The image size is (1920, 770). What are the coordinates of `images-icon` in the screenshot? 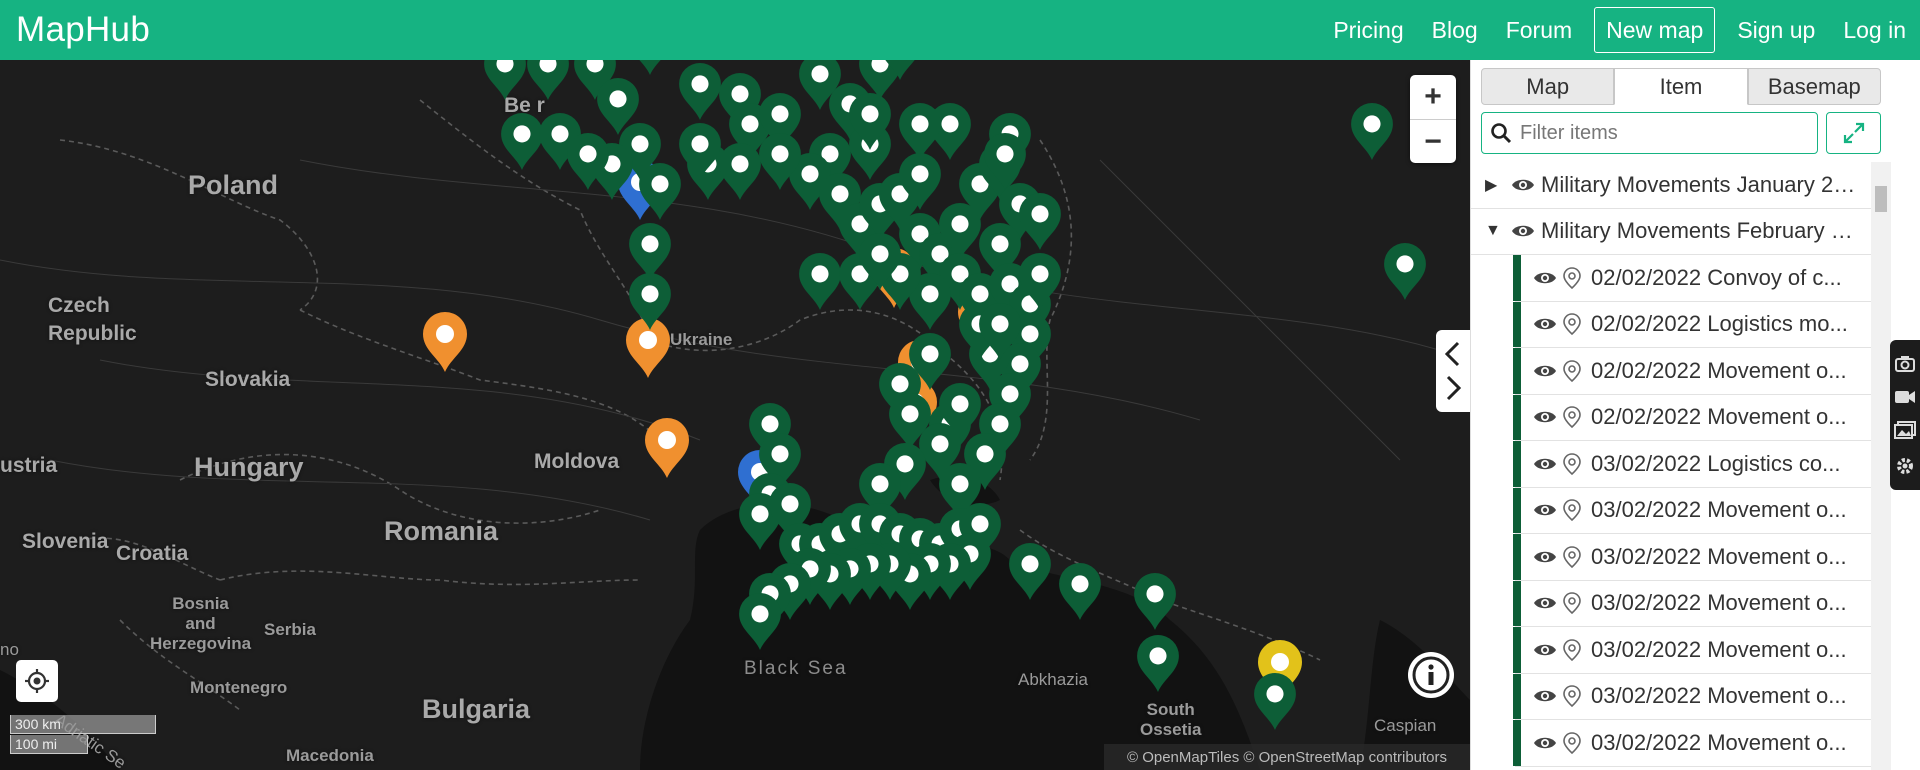 It's located at (1905, 430).